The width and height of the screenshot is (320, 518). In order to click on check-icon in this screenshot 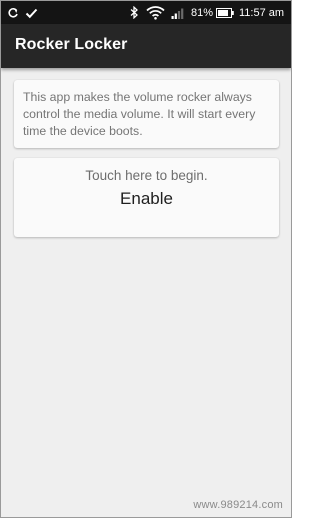, I will do `click(31, 12)`.